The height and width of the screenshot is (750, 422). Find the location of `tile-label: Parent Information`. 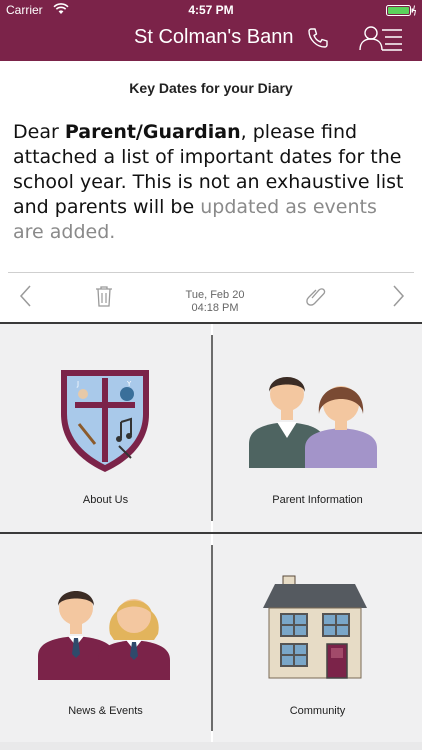

tile-label: Parent Information is located at coordinates (317, 500).